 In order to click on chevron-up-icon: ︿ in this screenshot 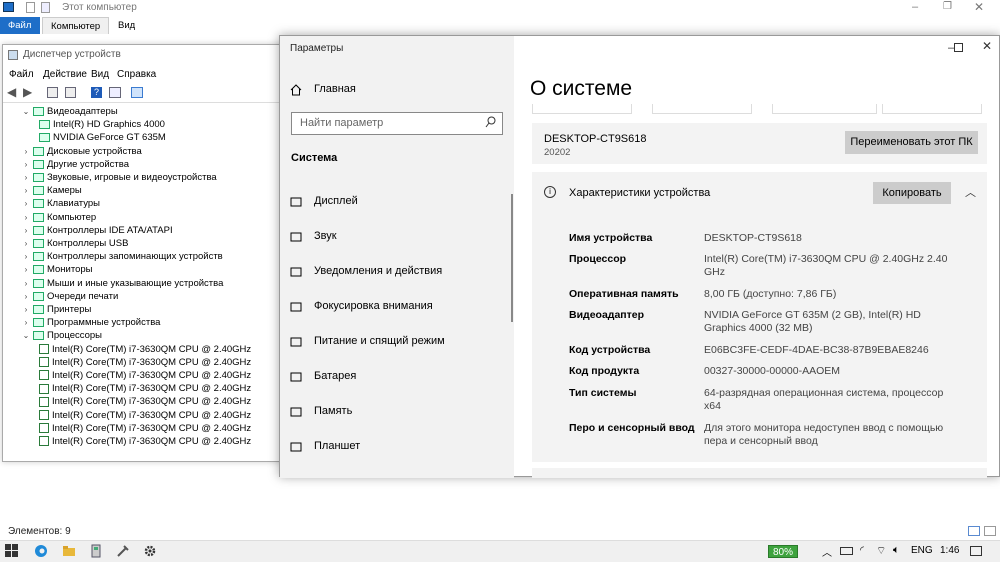, I will do `click(970, 192)`.